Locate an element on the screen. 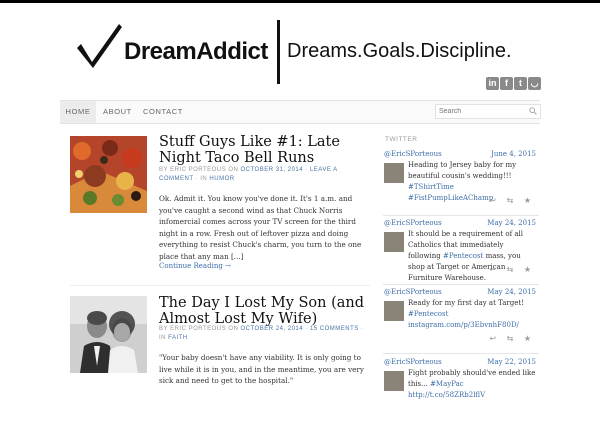 The height and width of the screenshot is (424, 600). post-thumbnail-couple is located at coordinates (108, 334).